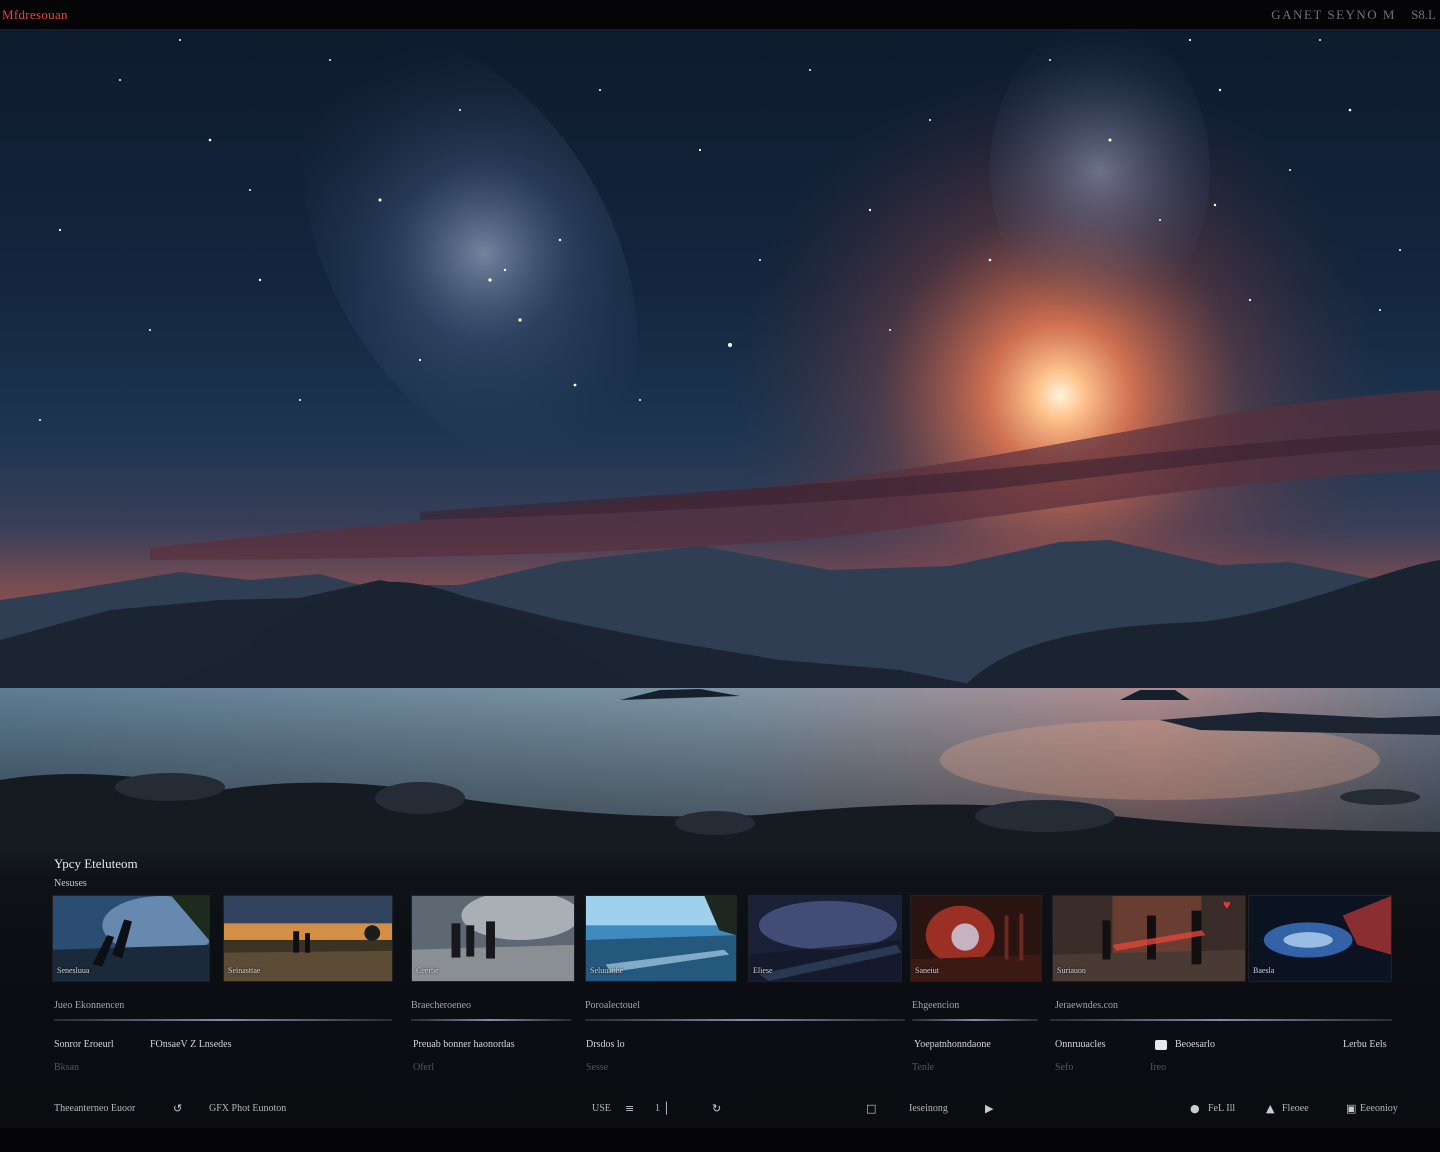 Image resolution: width=1440 pixels, height=1152 pixels. Describe the element at coordinates (607, 970) in the screenshot. I see `thumbnail-caption: Seluuanhe` at that location.